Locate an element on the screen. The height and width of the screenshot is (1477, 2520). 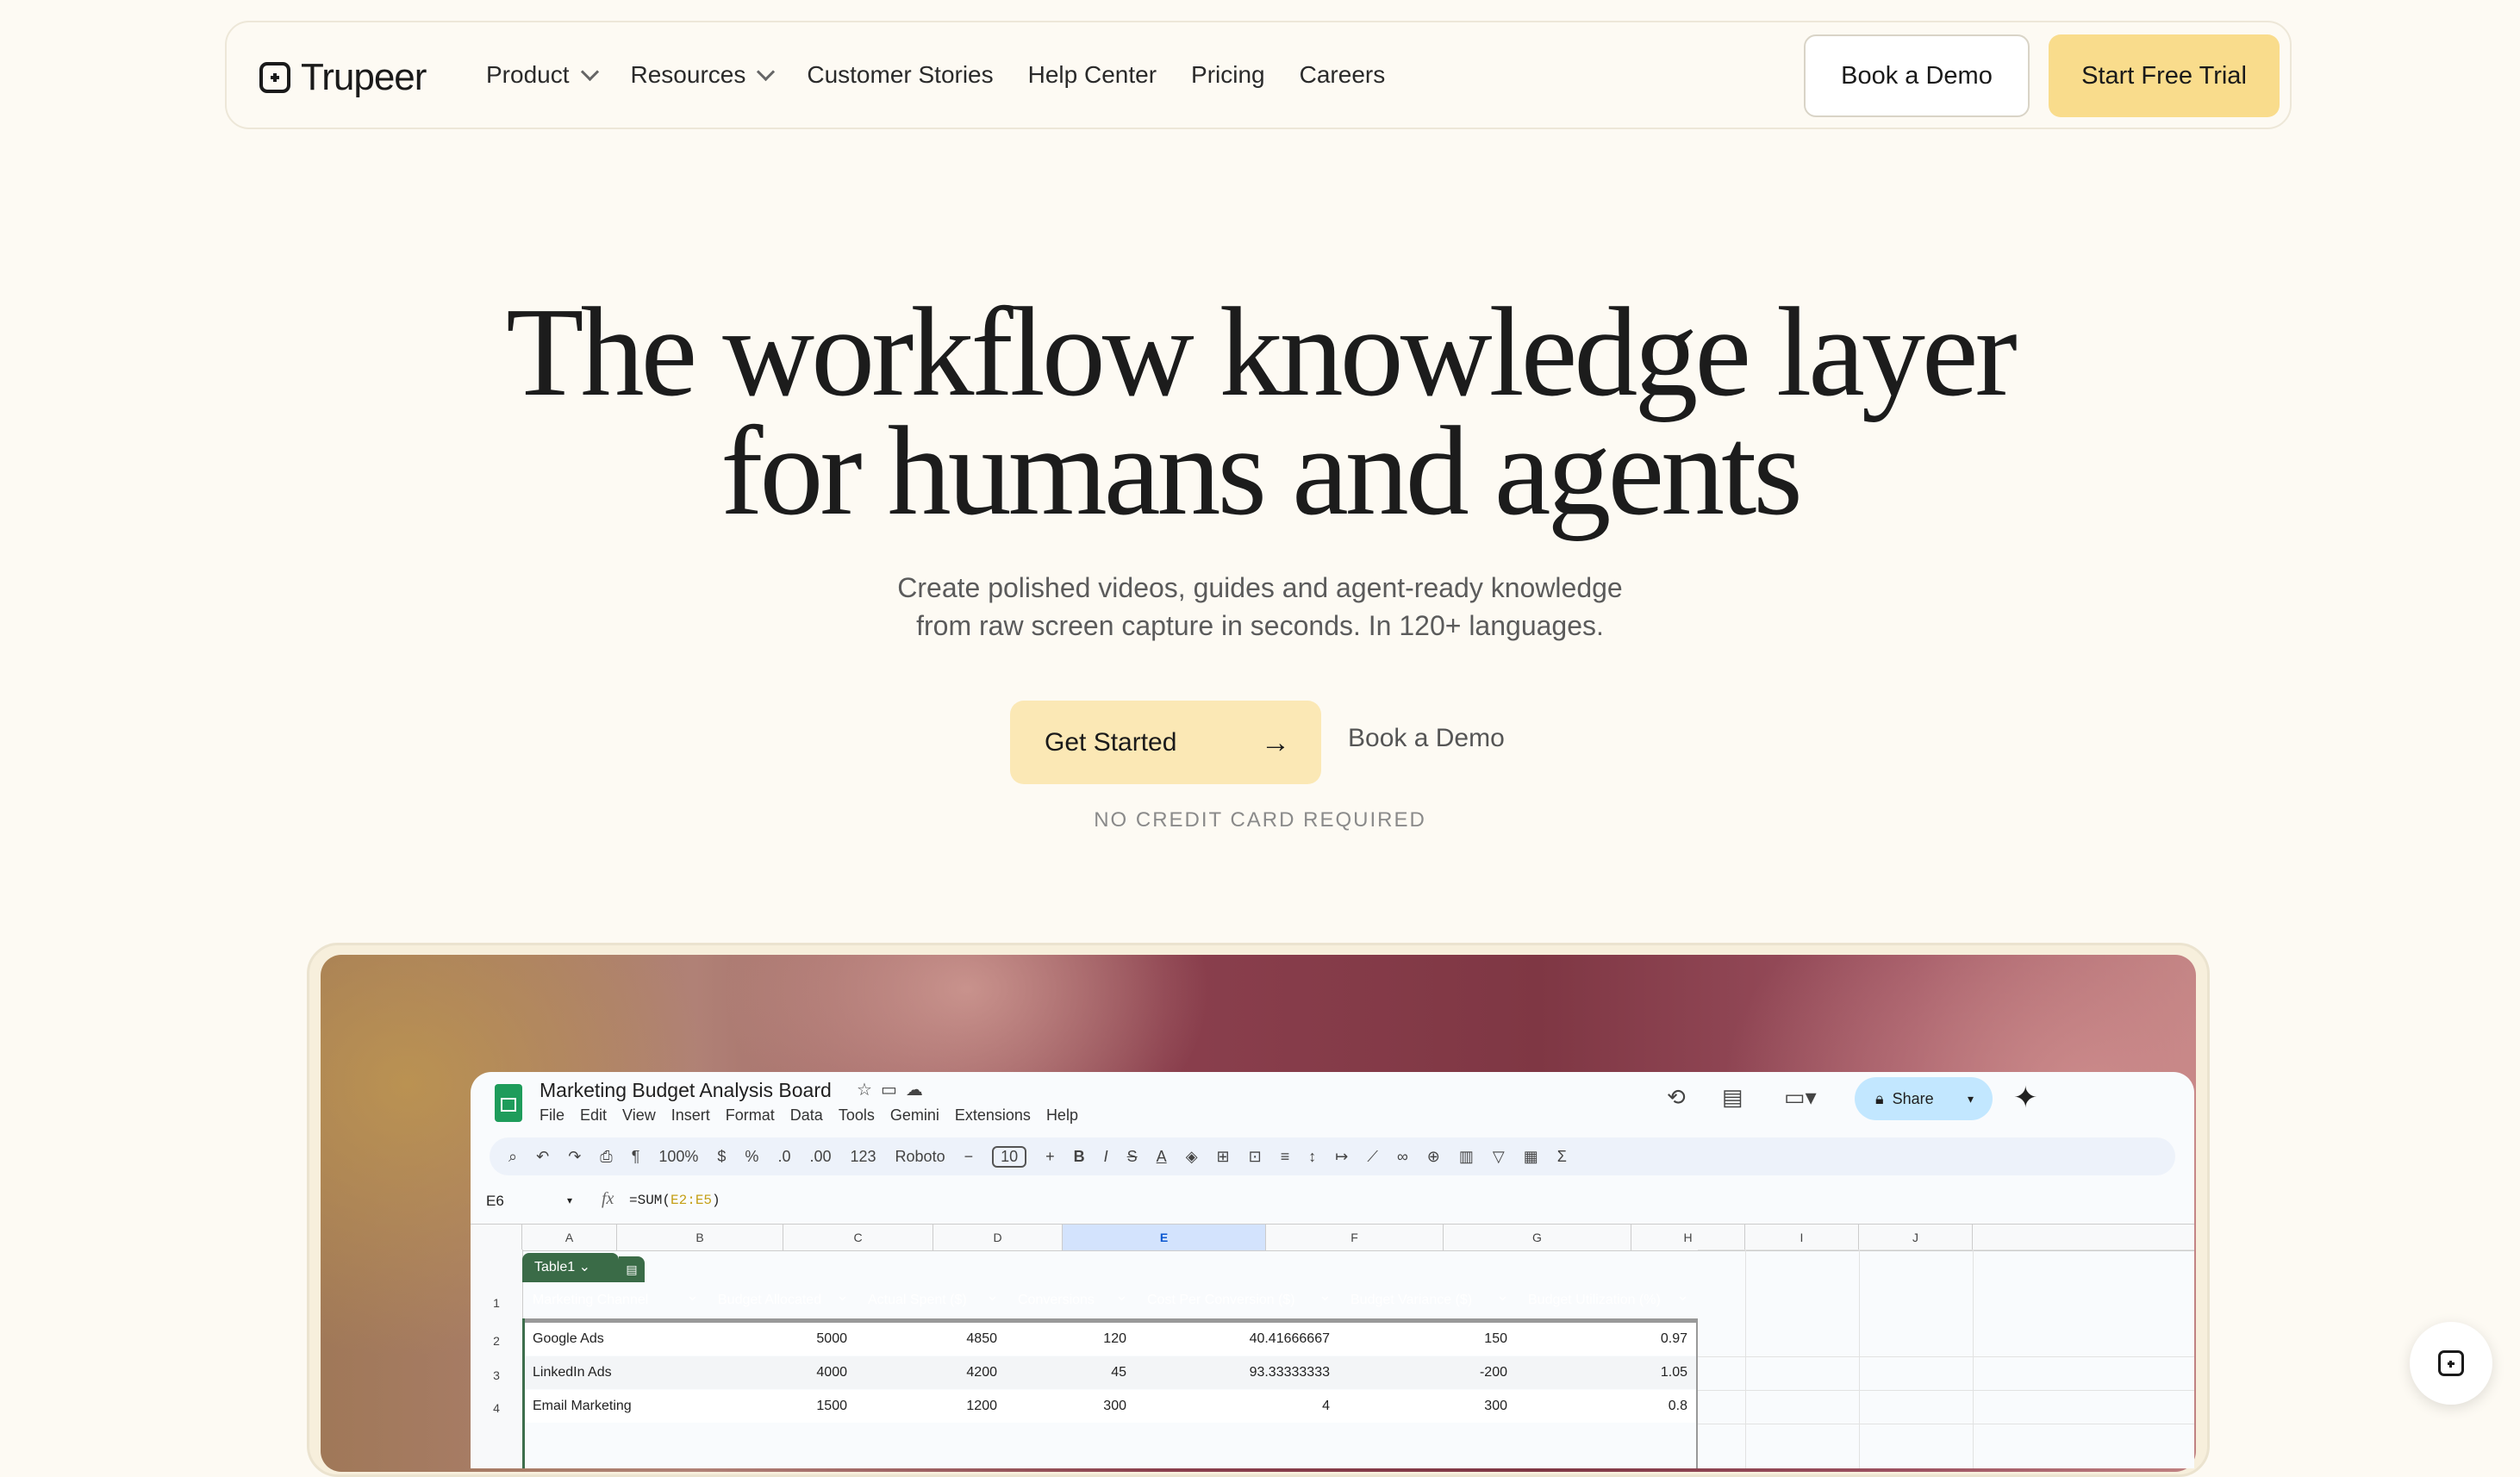
cell: 5000 is located at coordinates (783, 1339).